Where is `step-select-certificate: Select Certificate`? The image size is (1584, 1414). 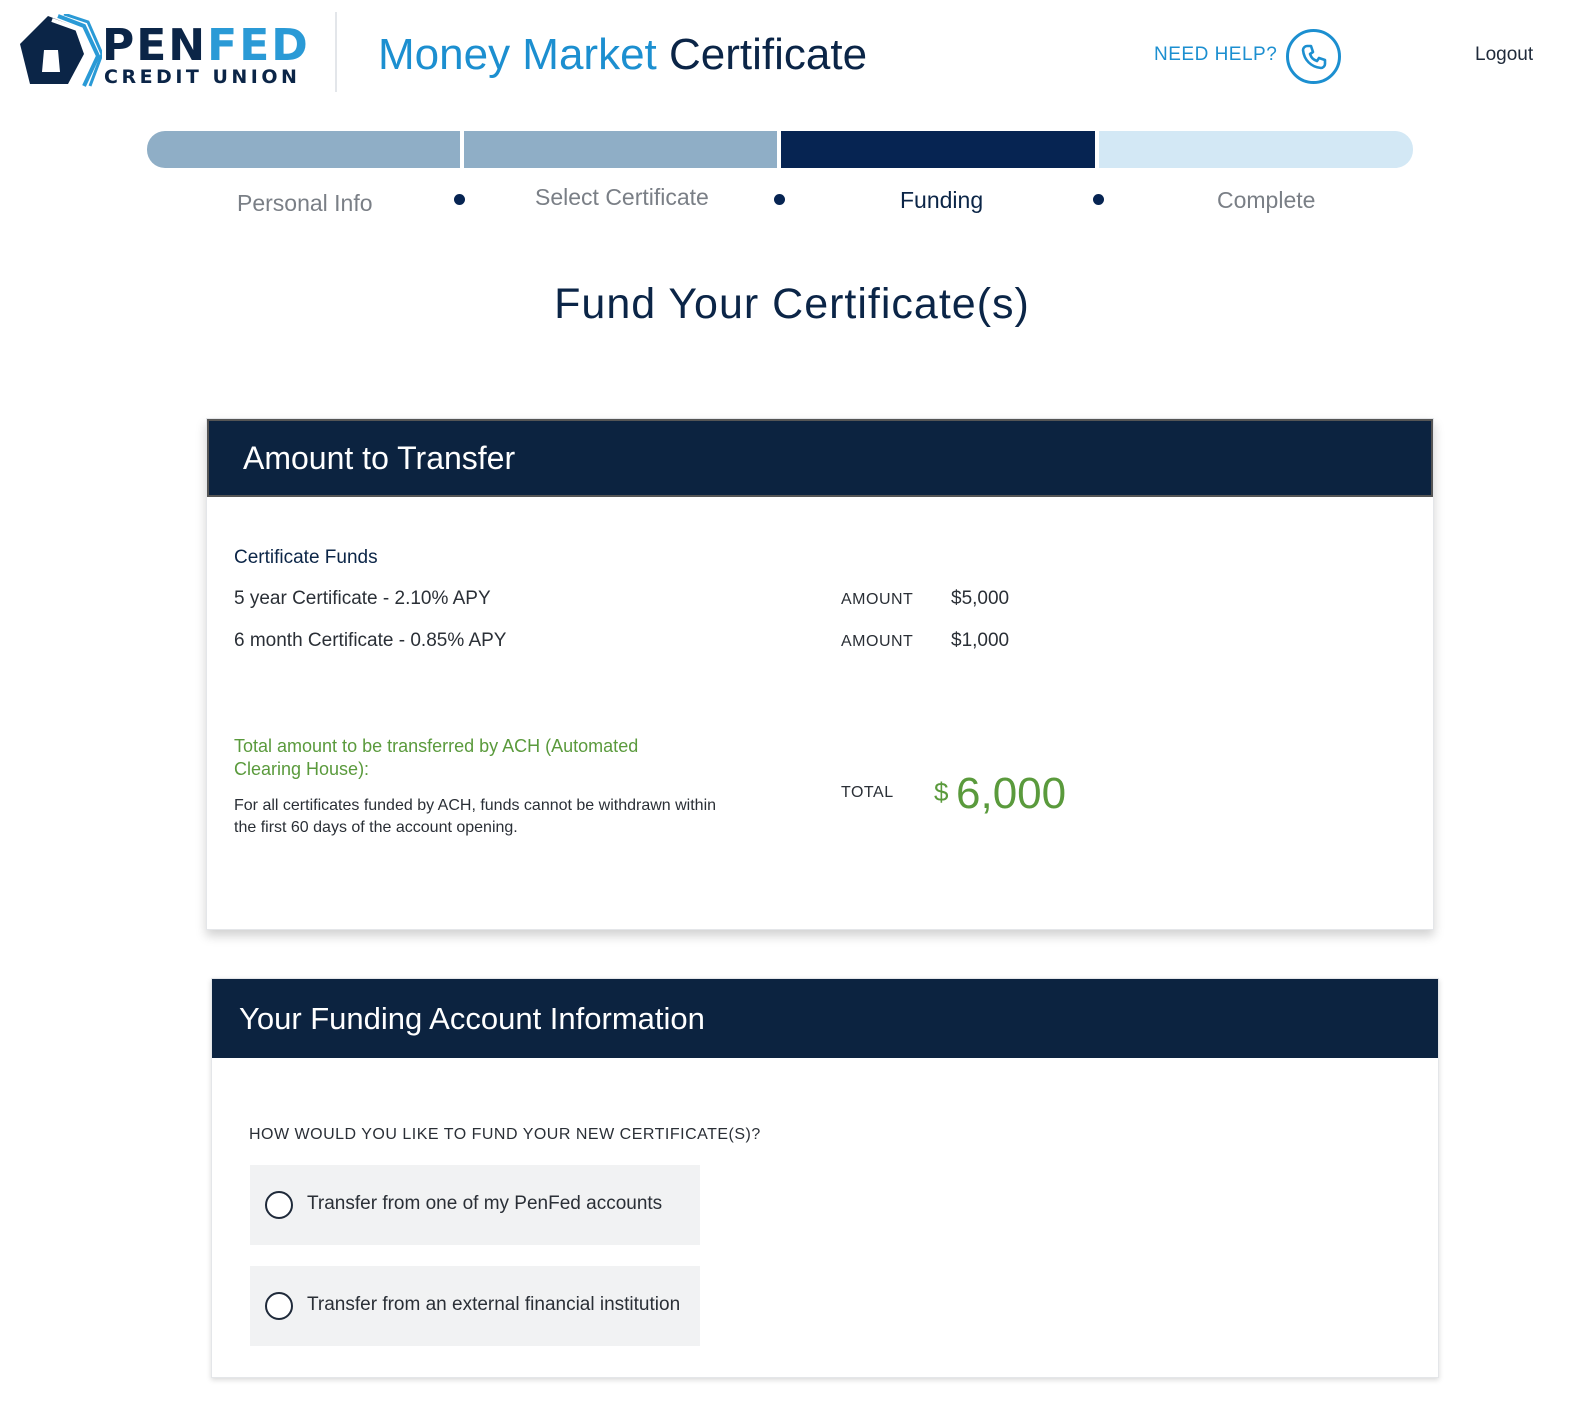
step-select-certificate: Select Certificate is located at coordinates (622, 197).